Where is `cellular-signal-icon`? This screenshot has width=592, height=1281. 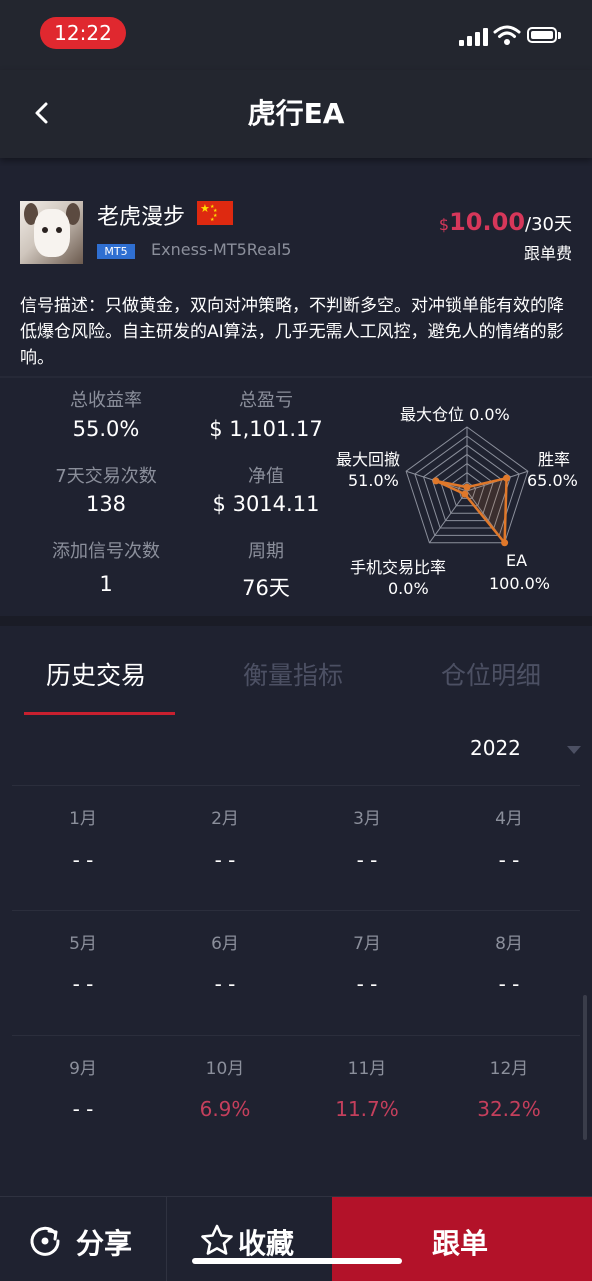 cellular-signal-icon is located at coordinates (474, 37).